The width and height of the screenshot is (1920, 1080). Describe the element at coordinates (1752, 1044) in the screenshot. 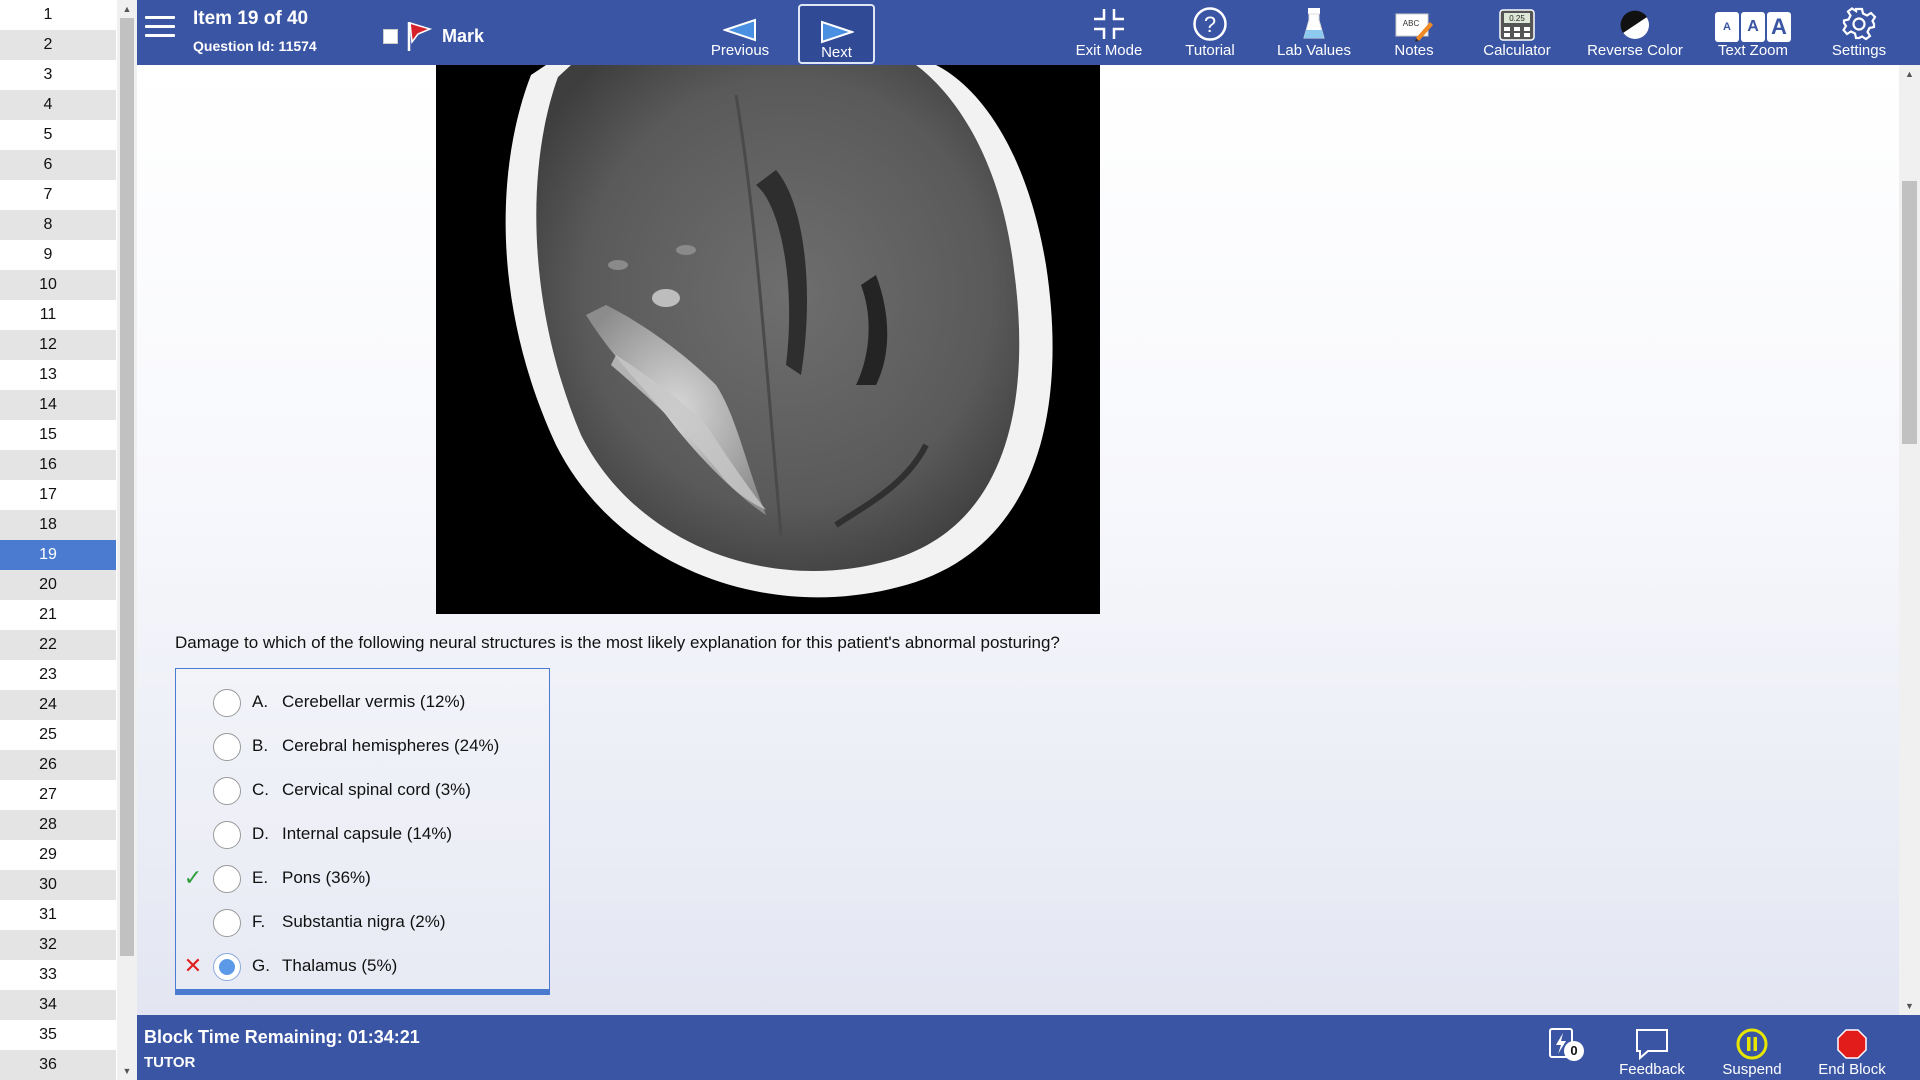

I see `pause-circle-icon` at that location.